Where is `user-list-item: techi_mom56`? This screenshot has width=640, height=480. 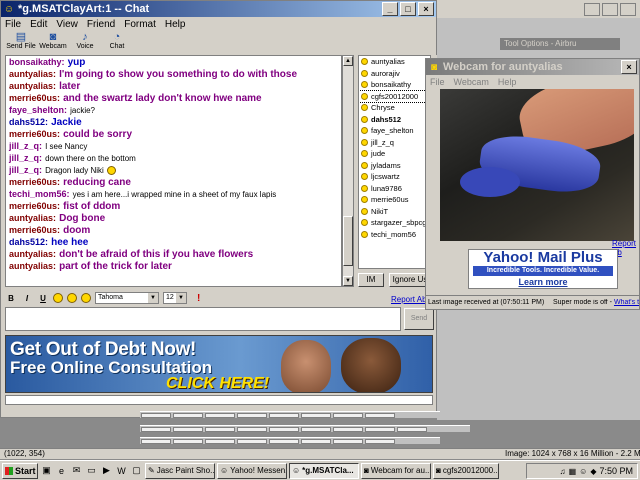 user-list-item: techi_mom56 is located at coordinates (394, 235).